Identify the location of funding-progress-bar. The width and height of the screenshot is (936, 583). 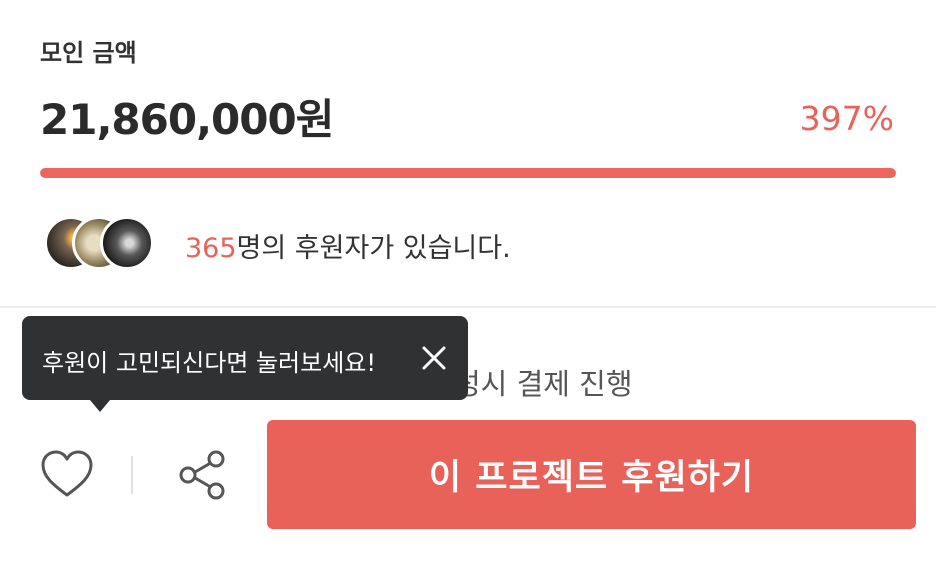
(468, 173).